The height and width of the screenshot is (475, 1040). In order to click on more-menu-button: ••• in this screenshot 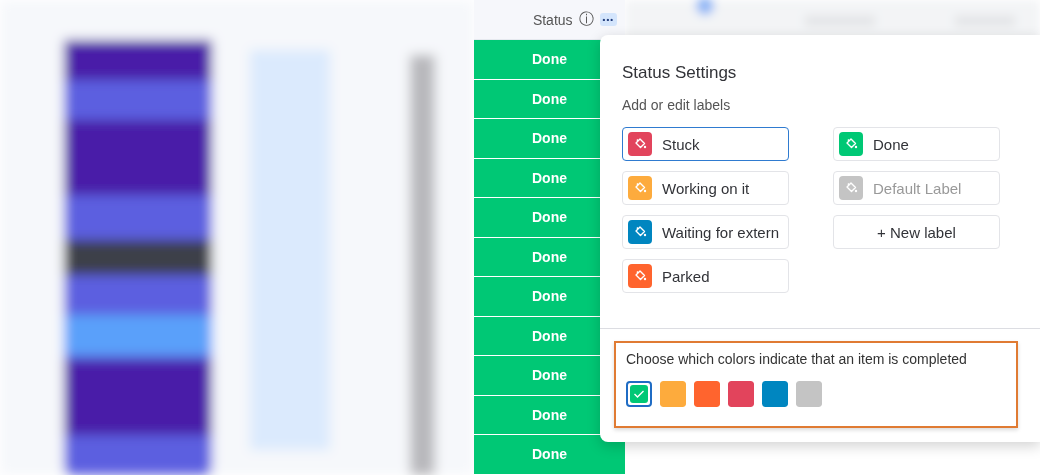, I will do `click(608, 19)`.